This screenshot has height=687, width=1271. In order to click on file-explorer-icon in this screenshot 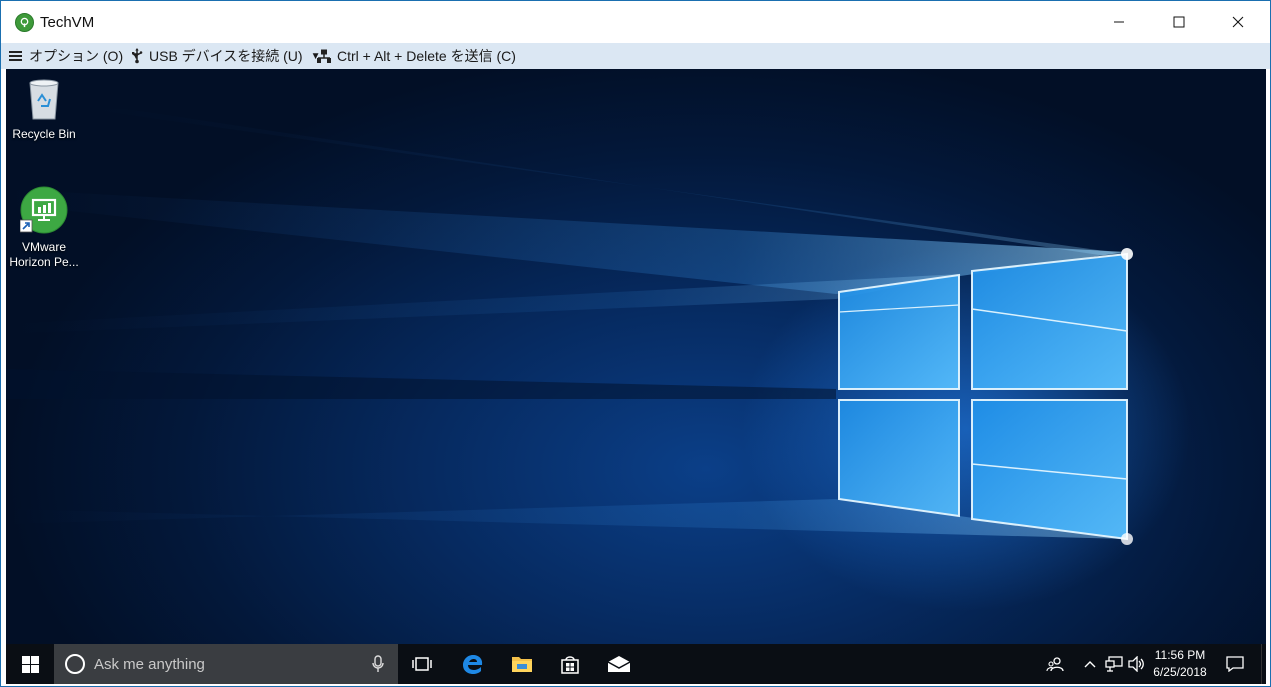, I will do `click(522, 664)`.